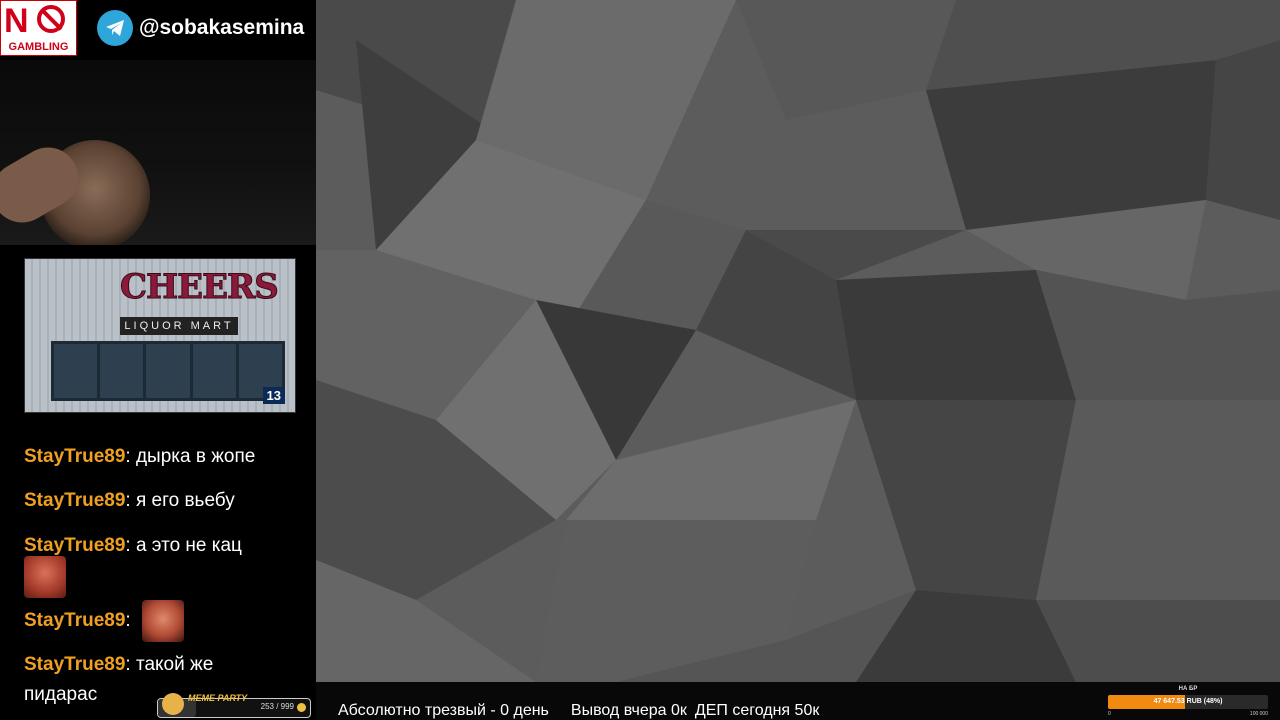  I want to click on chat-message: StayTrue89:, so click(104, 621).